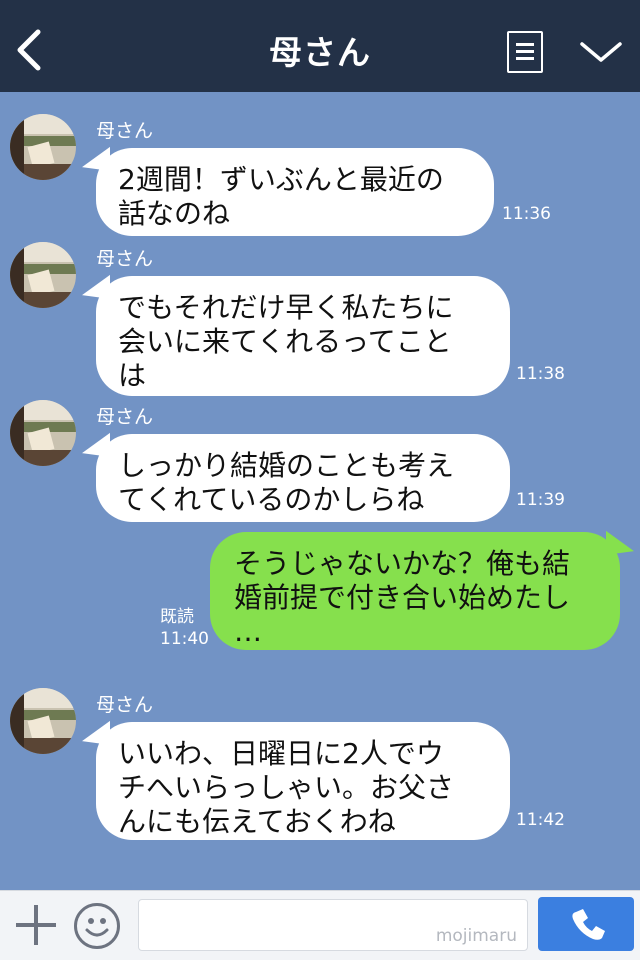  What do you see at coordinates (286, 307) in the screenshot?
I see `message-text: でもそれだけ早く私たちに` at bounding box center [286, 307].